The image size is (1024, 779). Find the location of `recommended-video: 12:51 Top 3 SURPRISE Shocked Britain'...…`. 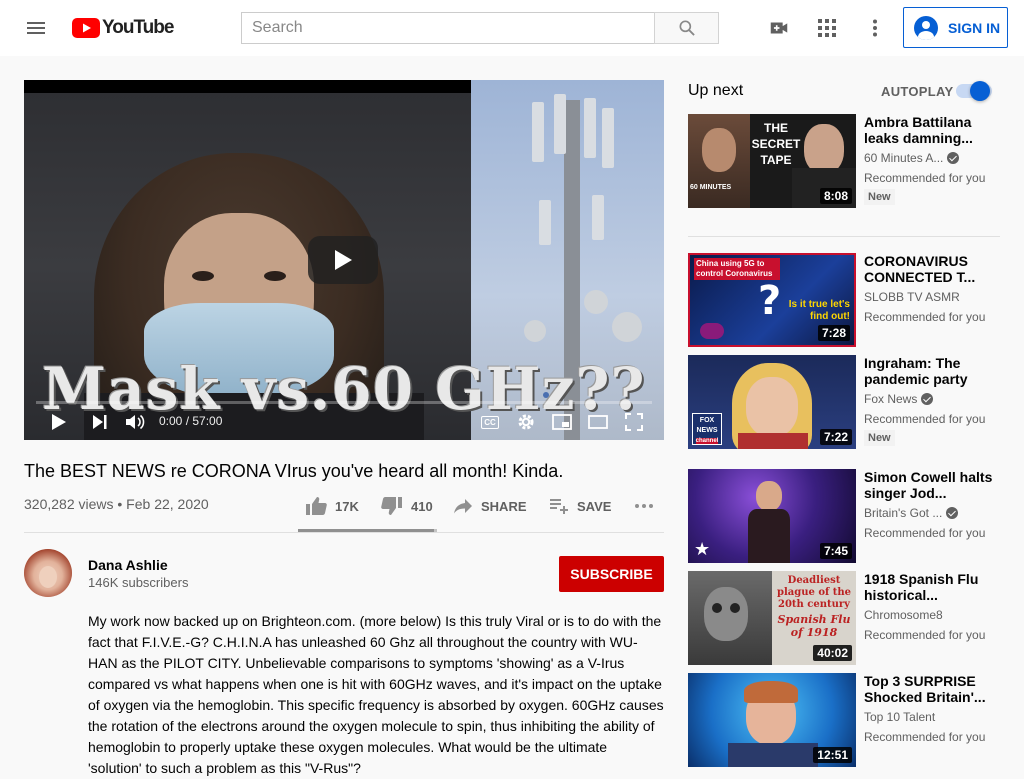

recommended-video: 12:51 Top 3 SURPRISE Shocked Britain'...… is located at coordinates (844, 720).